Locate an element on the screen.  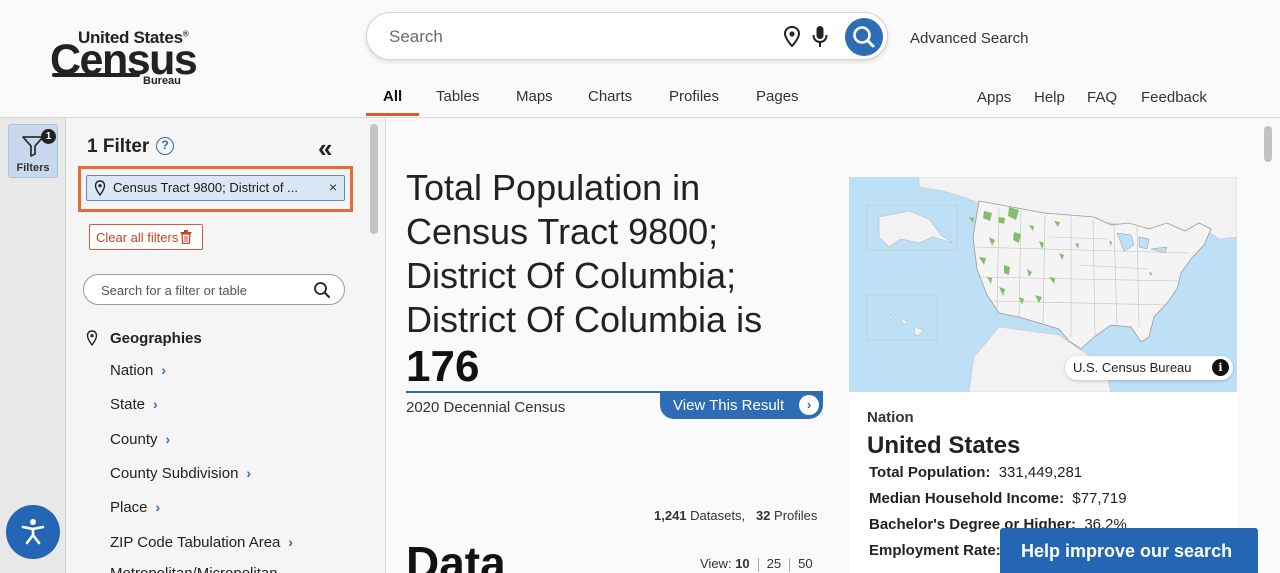
help-improve-label: Help improve our search is located at coordinates (1127, 551).